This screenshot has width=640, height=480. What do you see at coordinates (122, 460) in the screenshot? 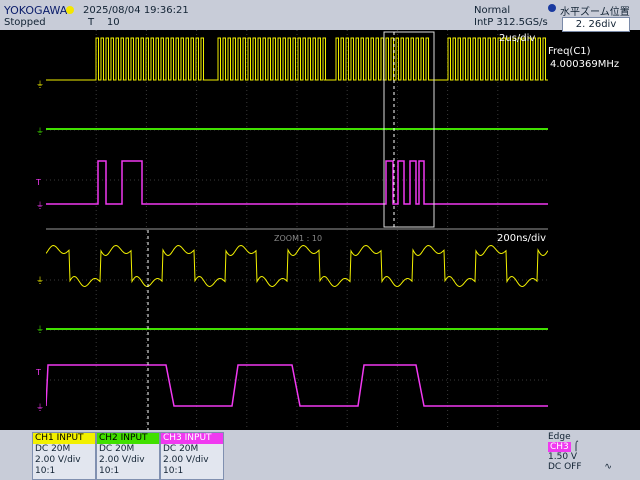
I see `ch2-scale: 2.00 V/div` at bounding box center [122, 460].